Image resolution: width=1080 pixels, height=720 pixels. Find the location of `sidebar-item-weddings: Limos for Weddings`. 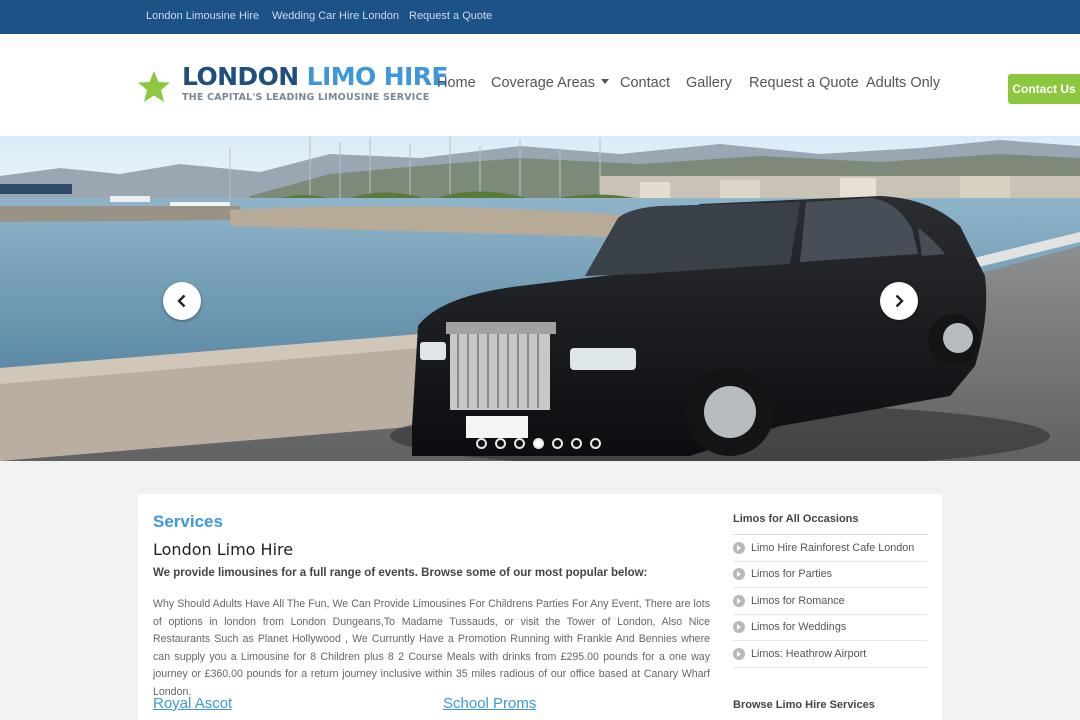

sidebar-item-weddings: Limos for Weddings is located at coordinates (830, 628).